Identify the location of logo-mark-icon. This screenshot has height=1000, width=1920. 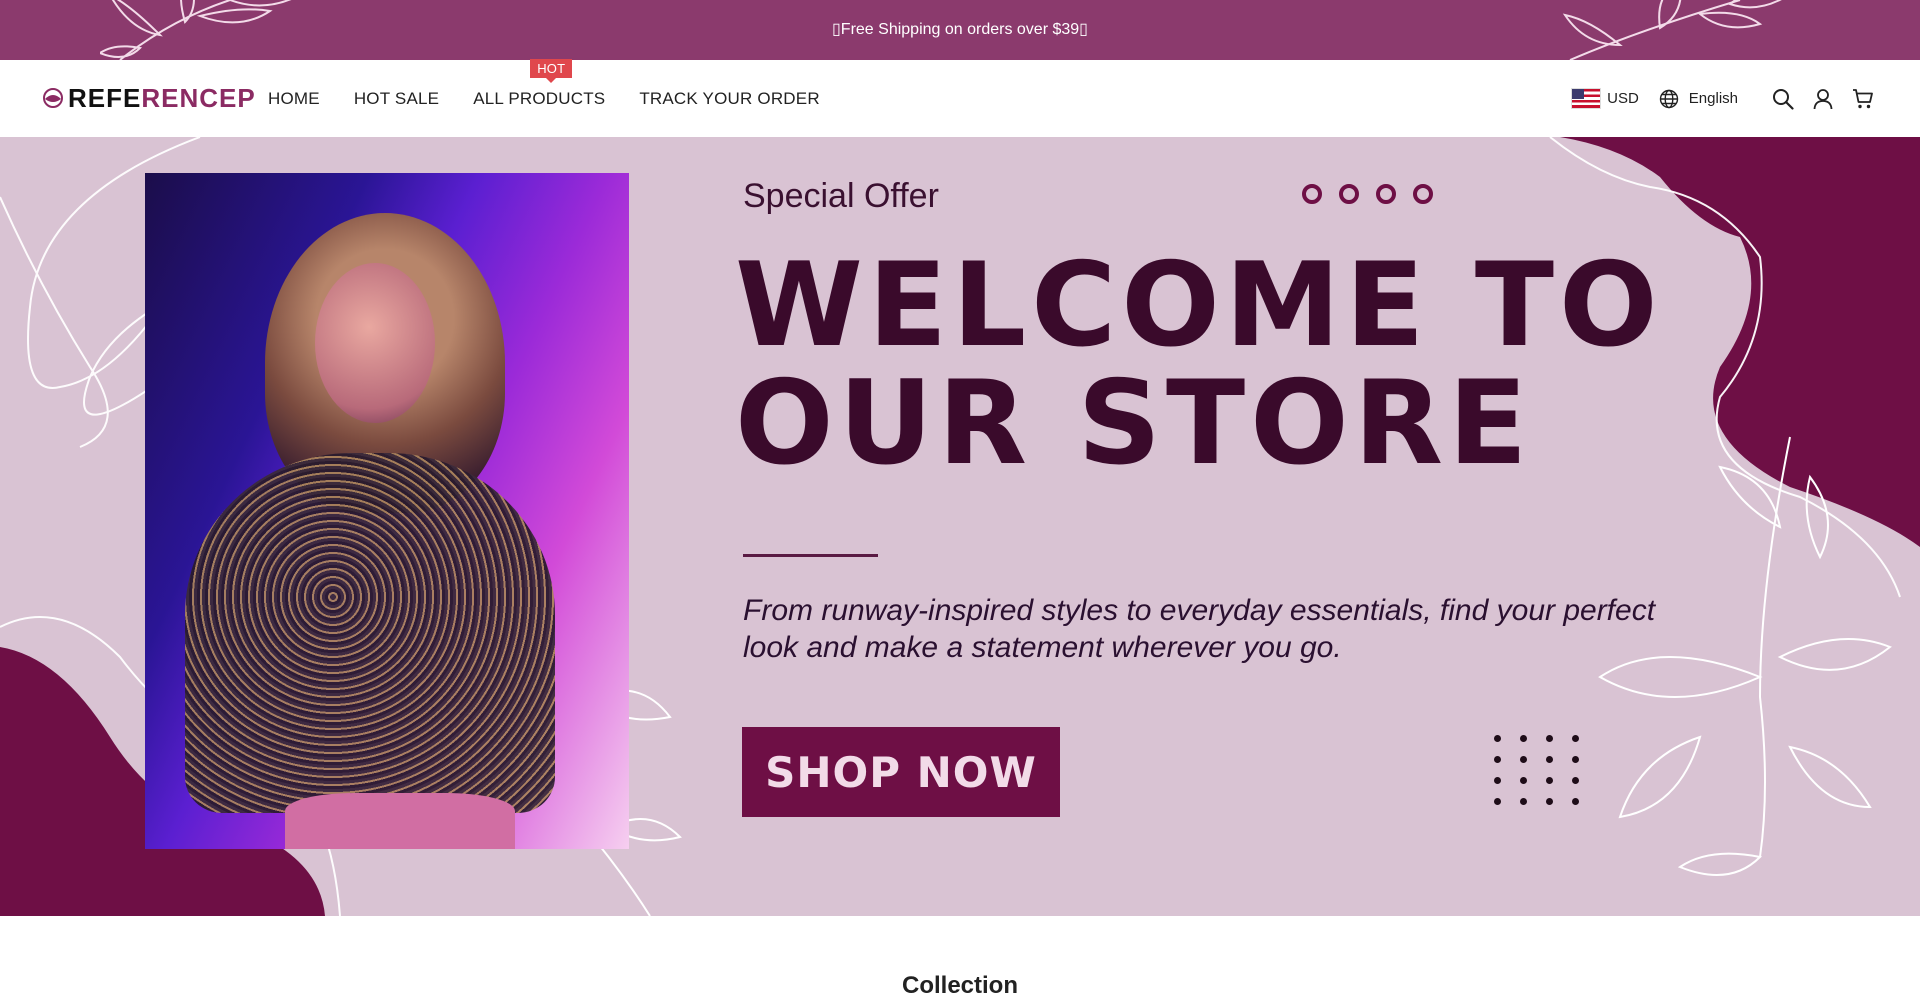
(53, 98).